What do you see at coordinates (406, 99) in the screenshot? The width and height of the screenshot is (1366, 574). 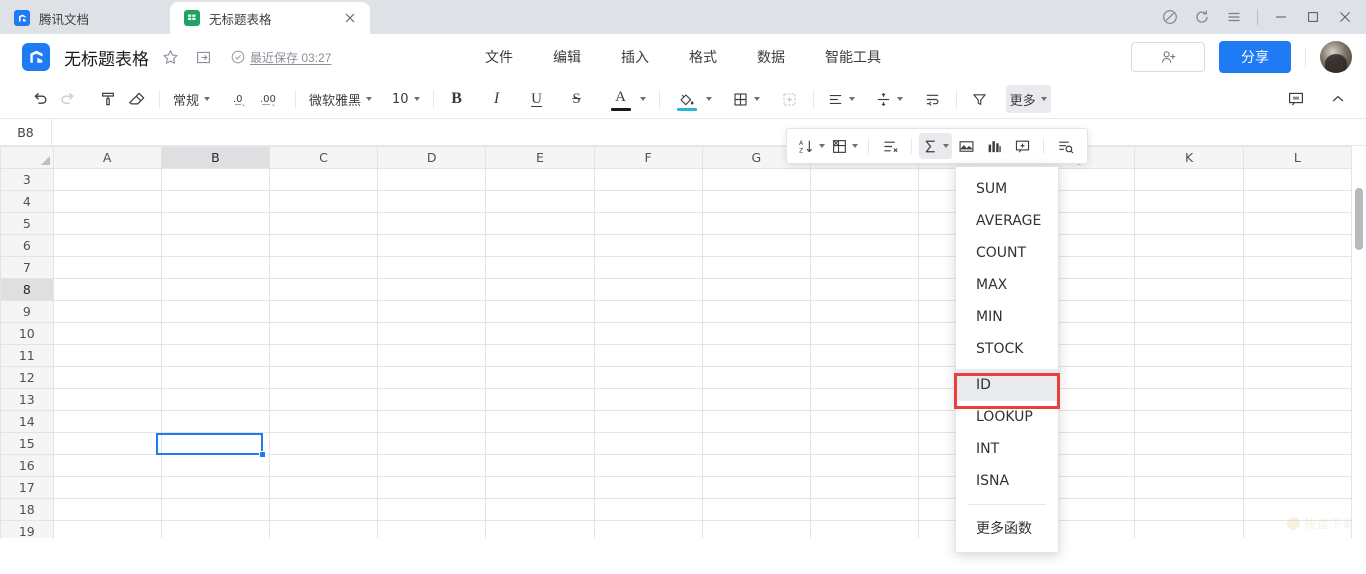 I see `font-size-dropdown: 10` at bounding box center [406, 99].